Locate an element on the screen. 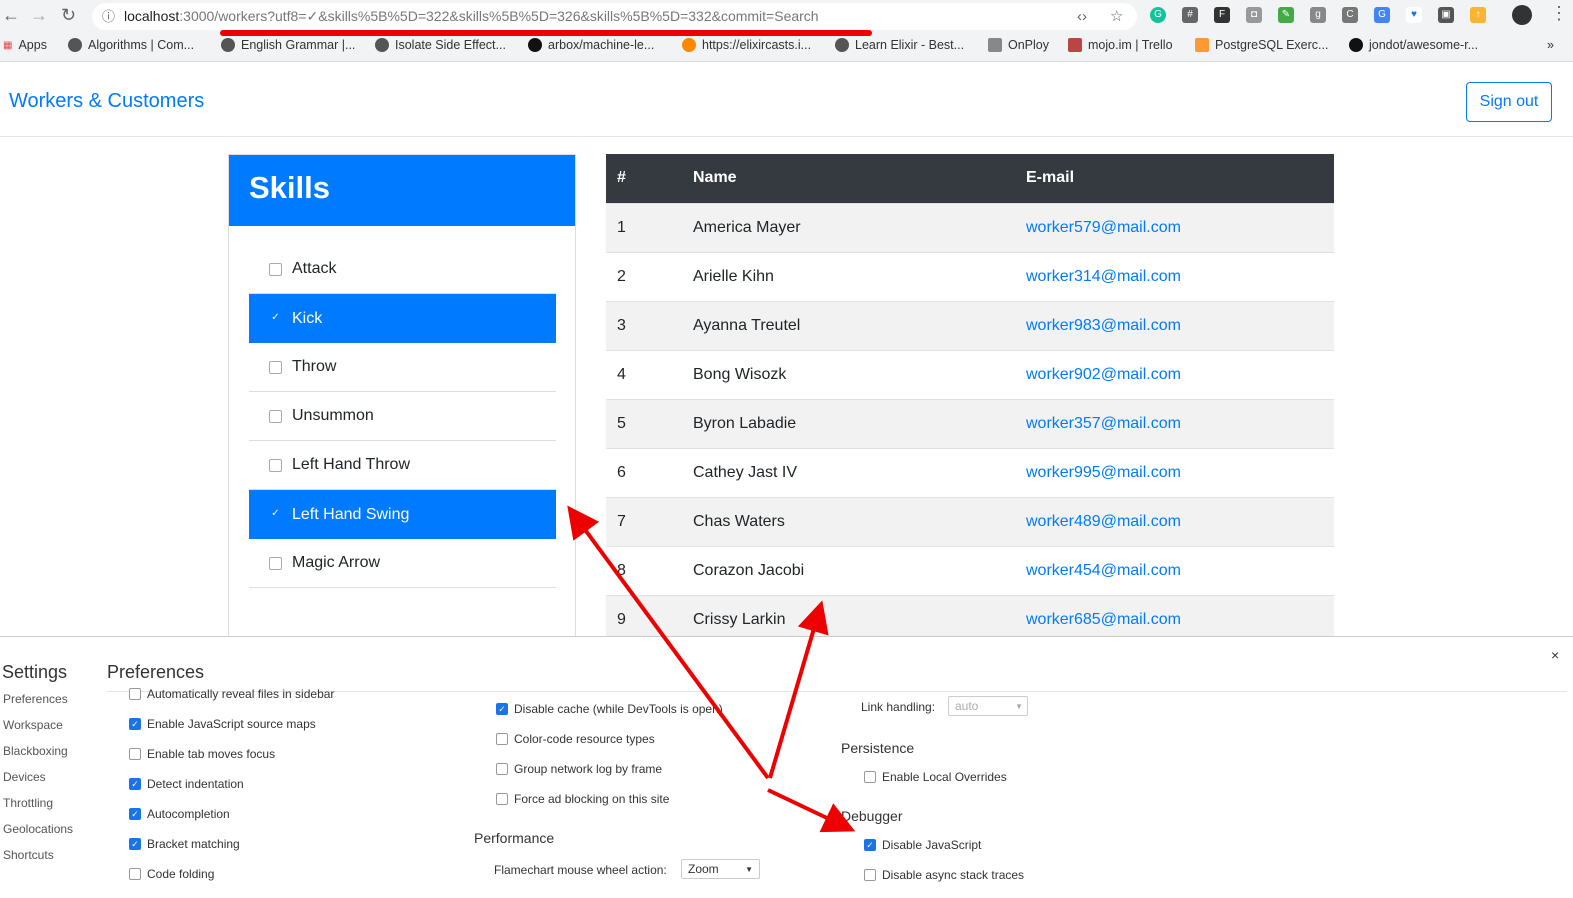  table-row: 3 Ayanna Treutel worker983@mail.com is located at coordinates (970, 325).